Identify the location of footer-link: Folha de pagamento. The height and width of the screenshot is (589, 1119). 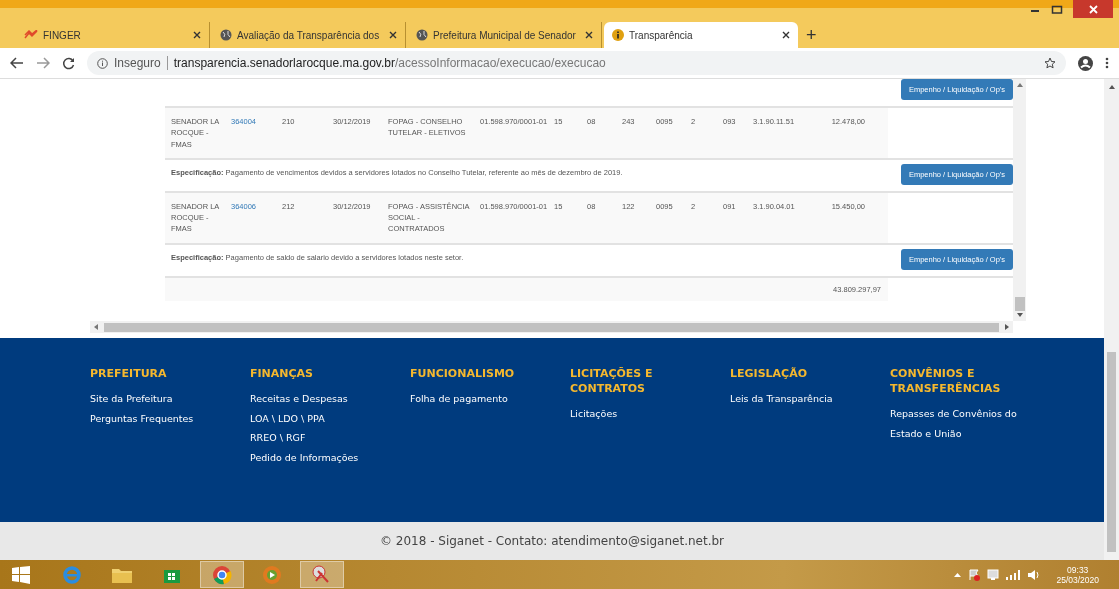
(480, 399).